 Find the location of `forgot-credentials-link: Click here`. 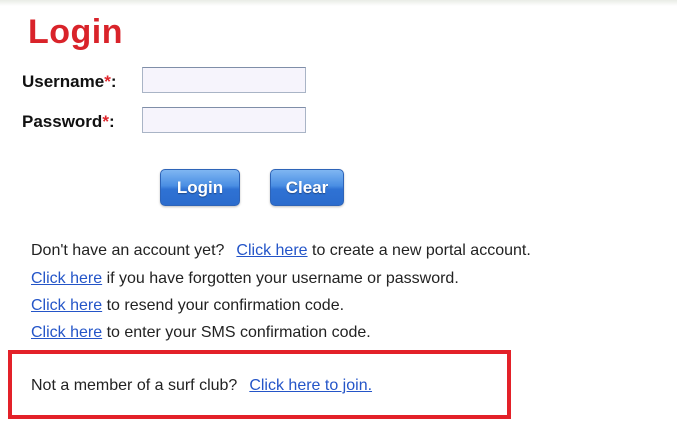

forgot-credentials-link: Click here is located at coordinates (66, 278).